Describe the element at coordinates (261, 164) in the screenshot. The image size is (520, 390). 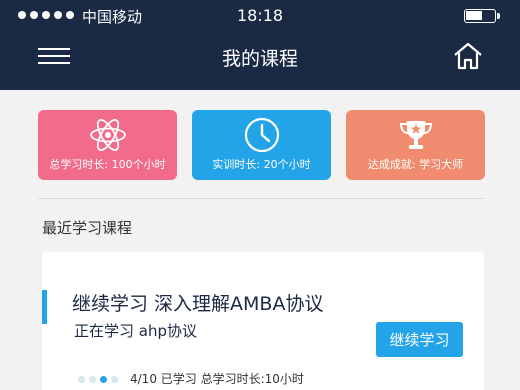
I see `stat-label: 实训时长: 20个小时` at that location.